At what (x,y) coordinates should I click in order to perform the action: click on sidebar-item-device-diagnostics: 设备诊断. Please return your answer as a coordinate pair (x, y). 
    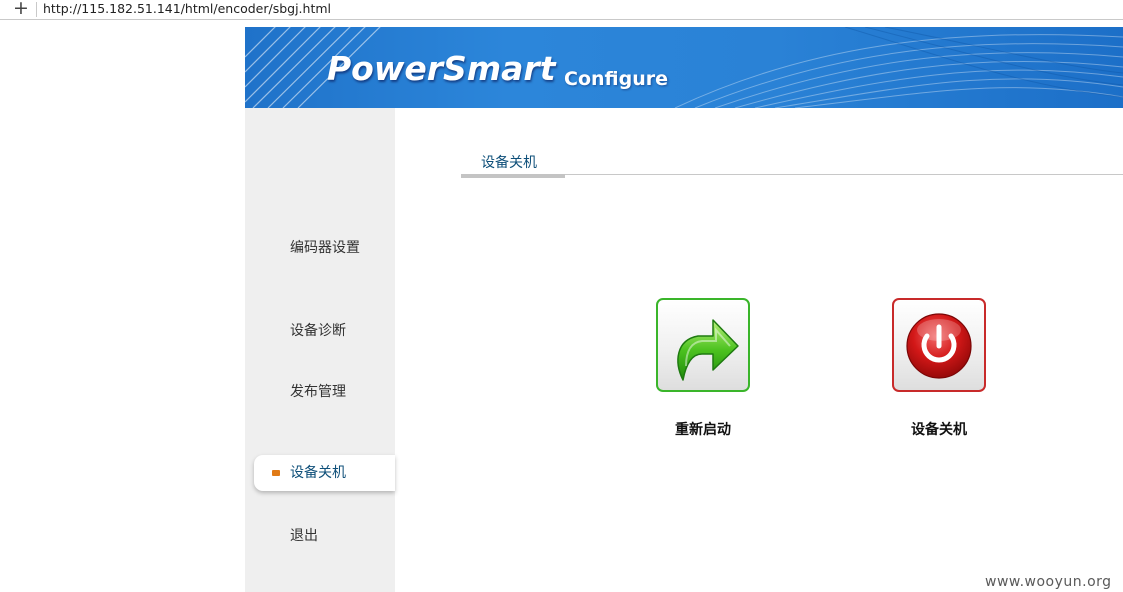
    Looking at the image, I should click on (318, 331).